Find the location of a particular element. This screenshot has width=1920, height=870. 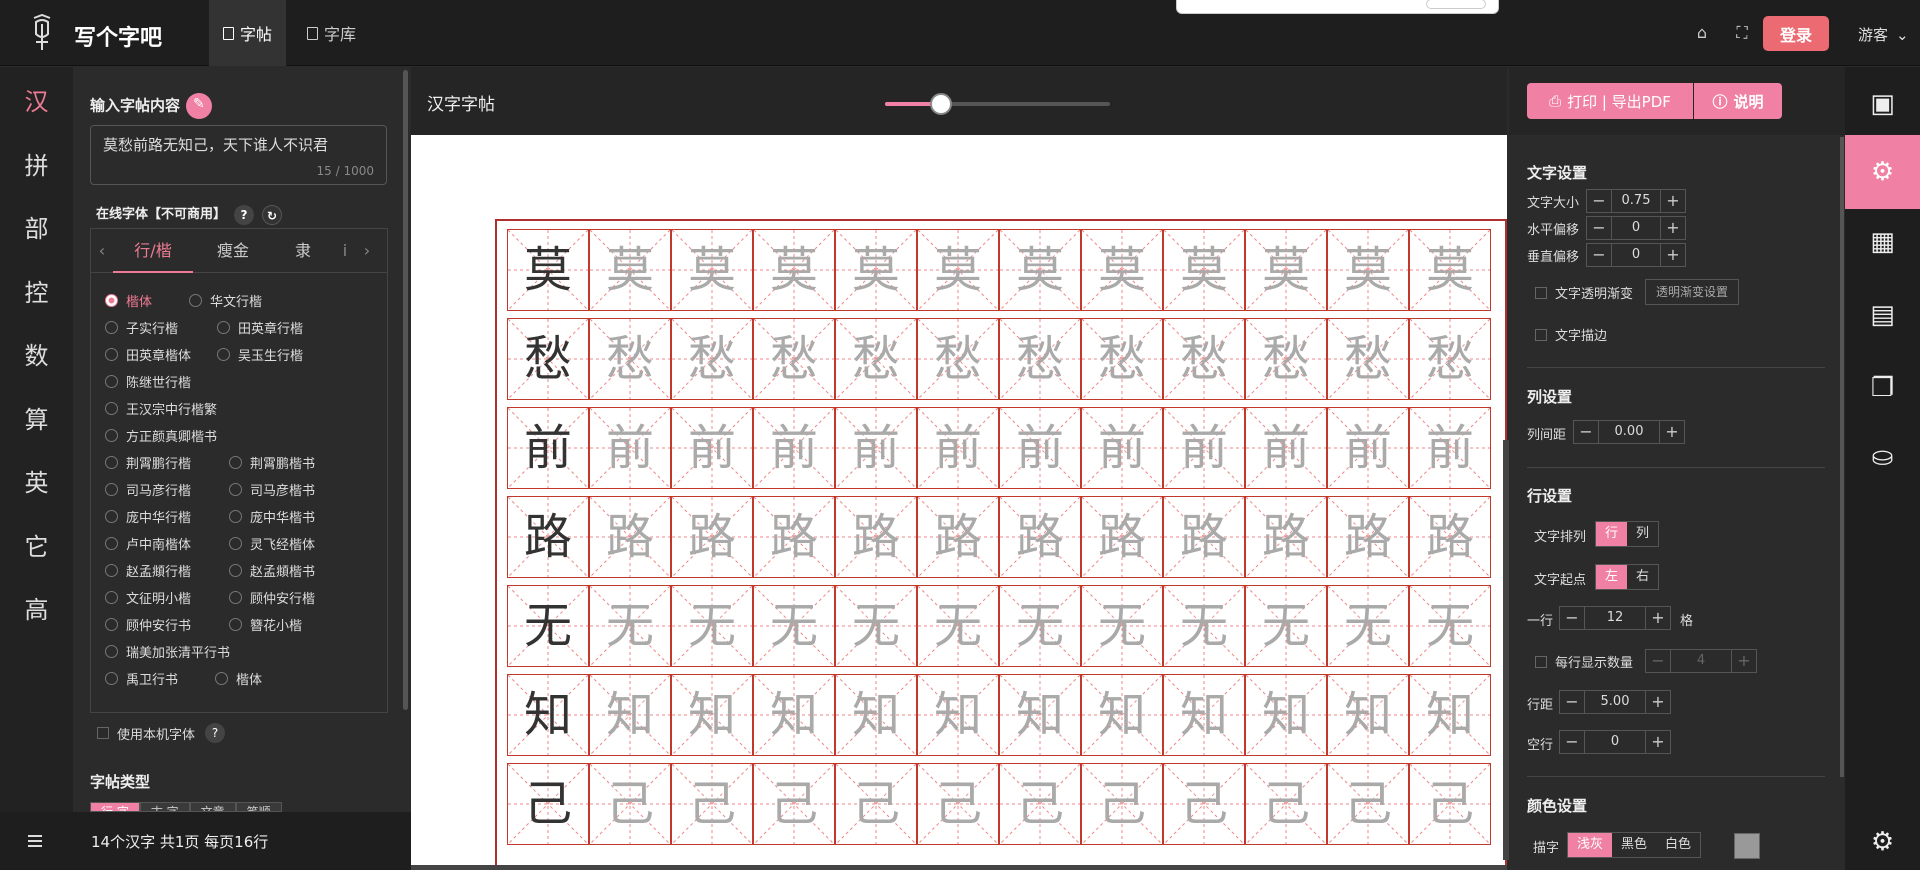

font-option: 卢中南楷体 is located at coordinates (148, 543).